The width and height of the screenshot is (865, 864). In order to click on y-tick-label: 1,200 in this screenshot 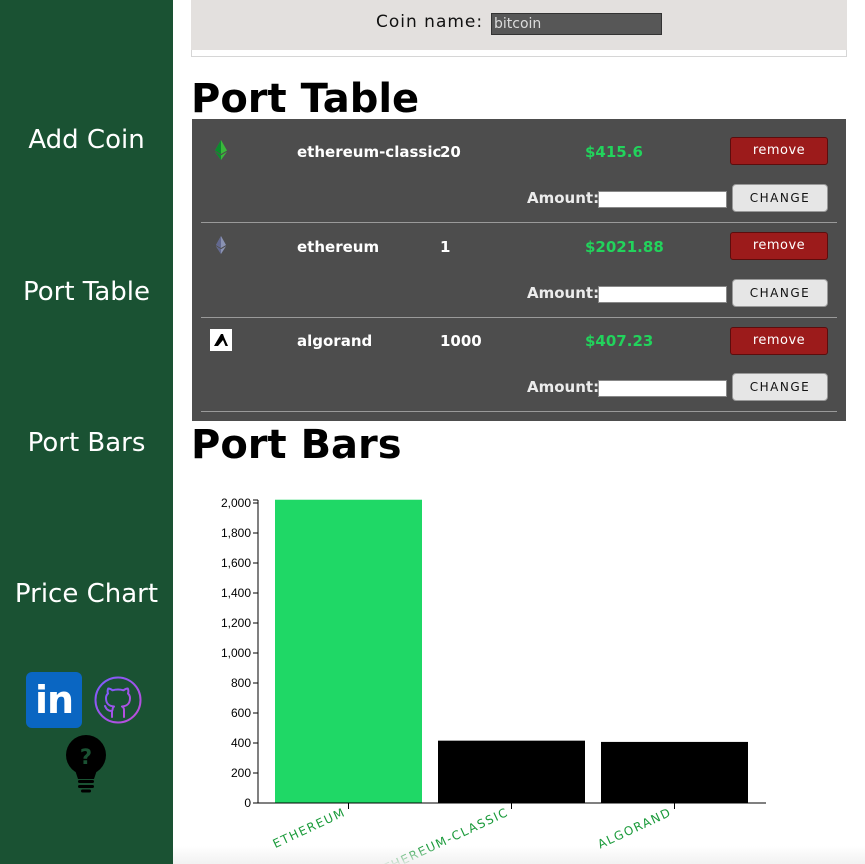, I will do `click(236, 623)`.